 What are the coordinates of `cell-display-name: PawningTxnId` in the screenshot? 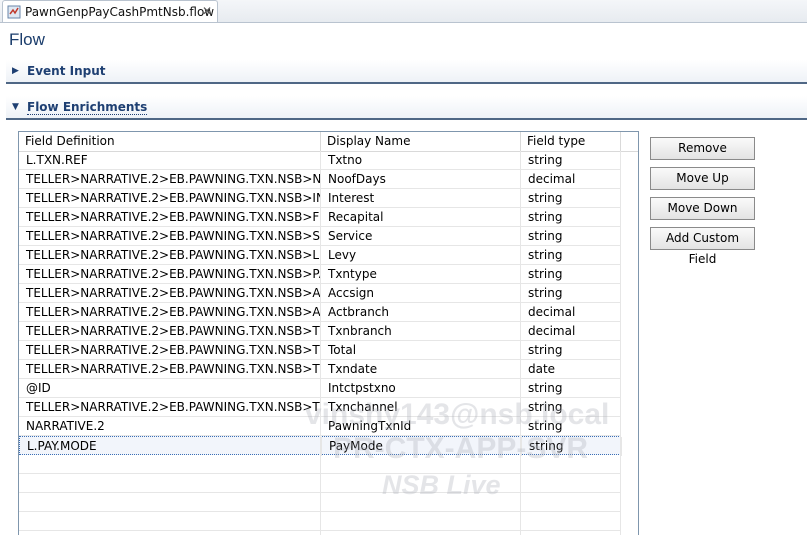 It's located at (421, 426).